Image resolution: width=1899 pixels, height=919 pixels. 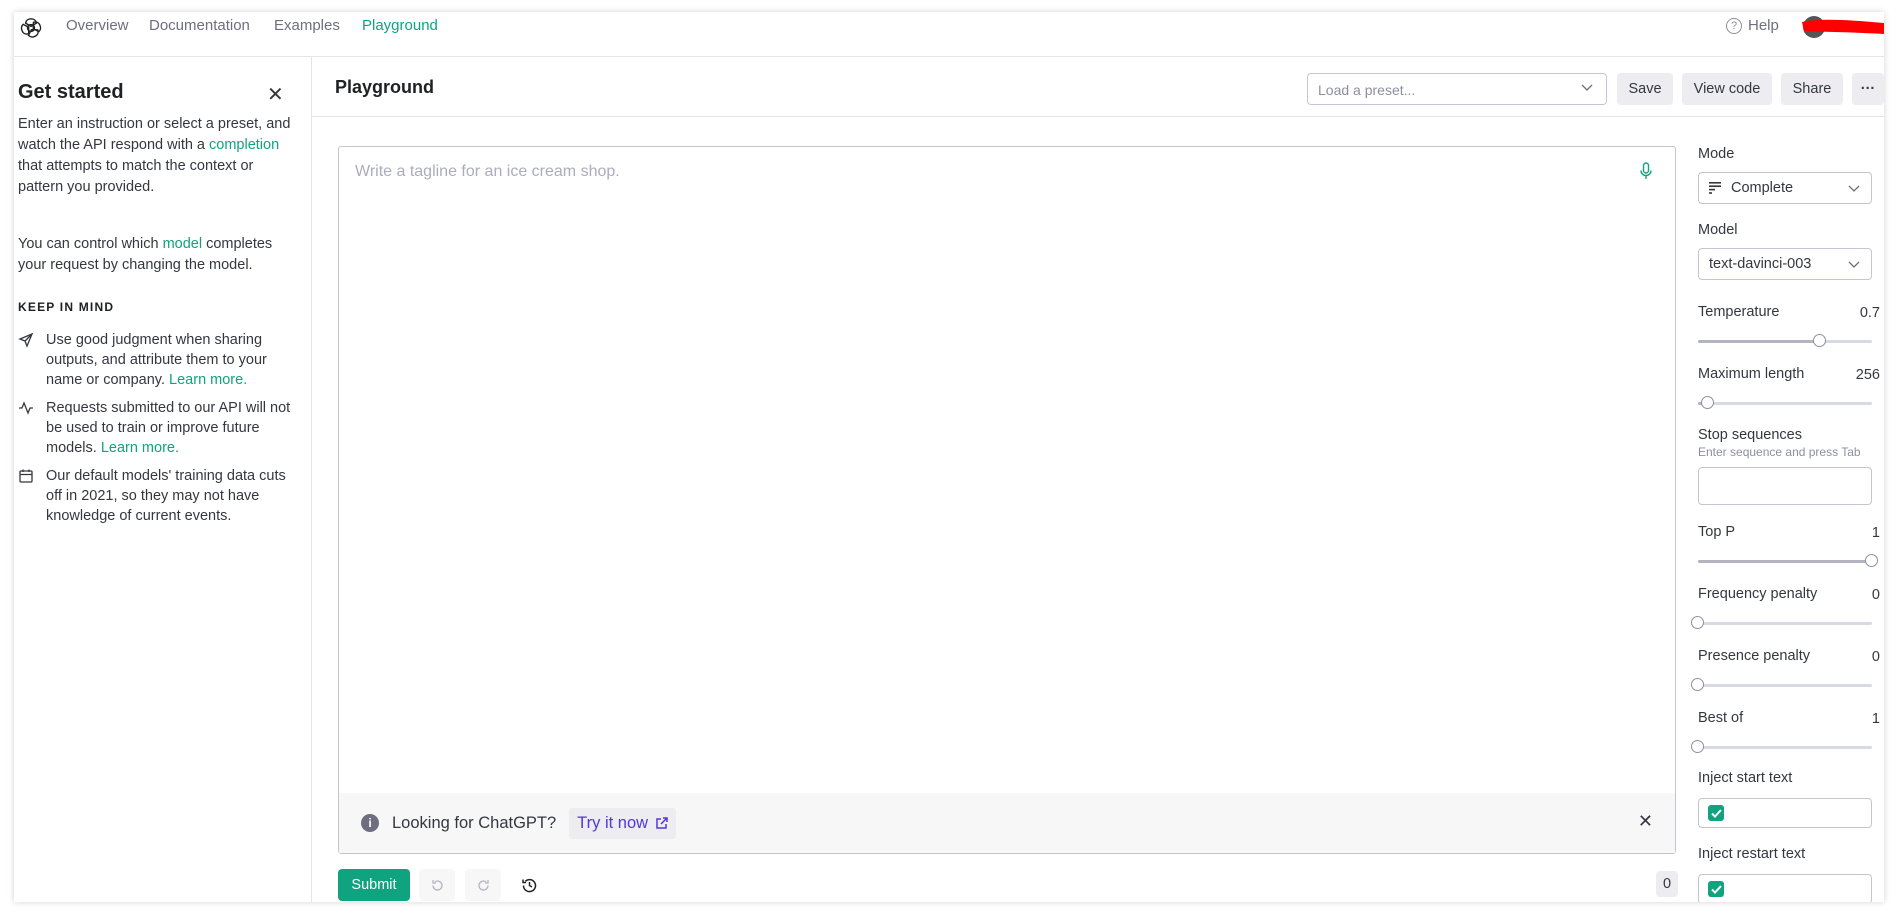 I want to click on page-title: Playground, so click(x=385, y=87).